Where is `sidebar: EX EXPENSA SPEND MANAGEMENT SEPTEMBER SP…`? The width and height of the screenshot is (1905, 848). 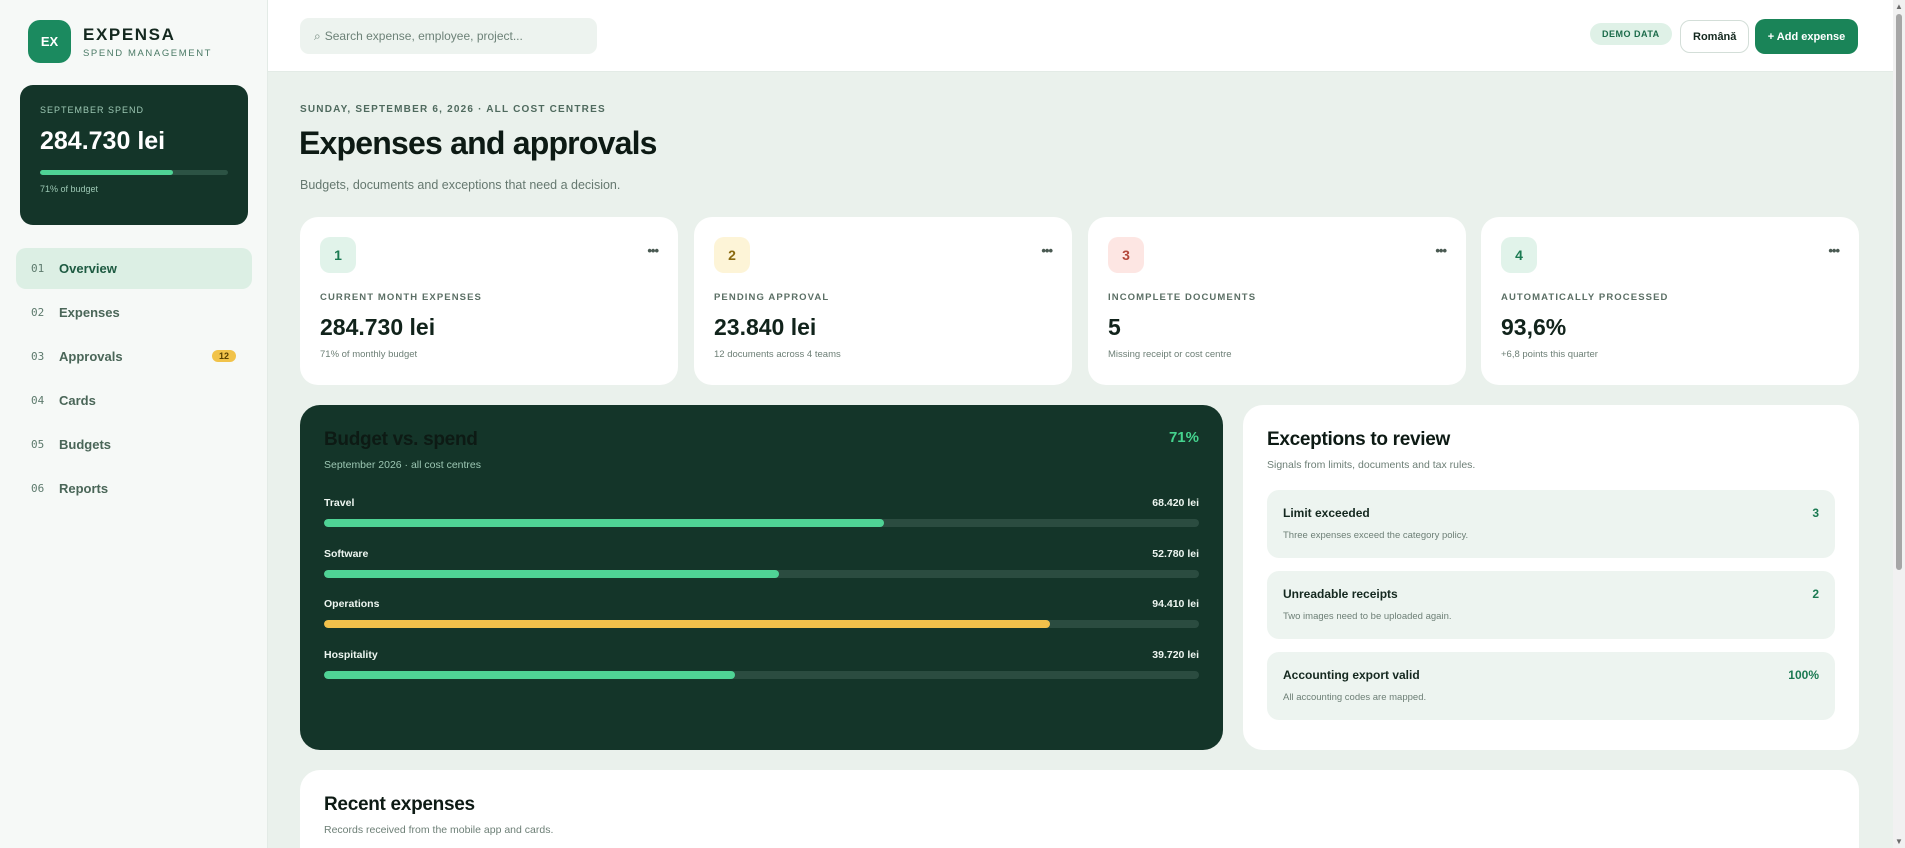
sidebar: EX EXPENSA SPEND MANAGEMENT SEPTEMBER SP… is located at coordinates (134, 424).